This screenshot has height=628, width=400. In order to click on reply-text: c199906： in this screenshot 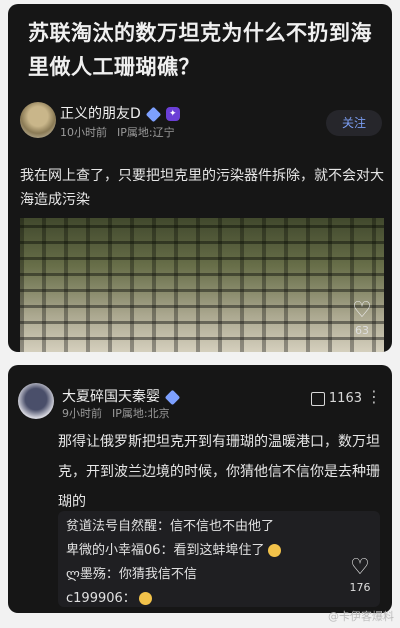, I will do `click(101, 598)`.